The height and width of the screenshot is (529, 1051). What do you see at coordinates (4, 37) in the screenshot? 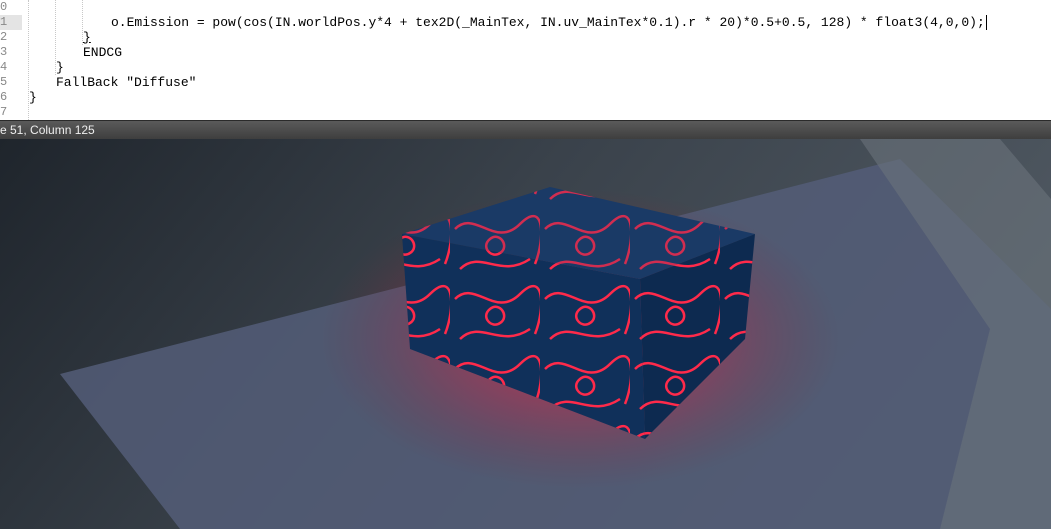
I see `line-number: 2` at bounding box center [4, 37].